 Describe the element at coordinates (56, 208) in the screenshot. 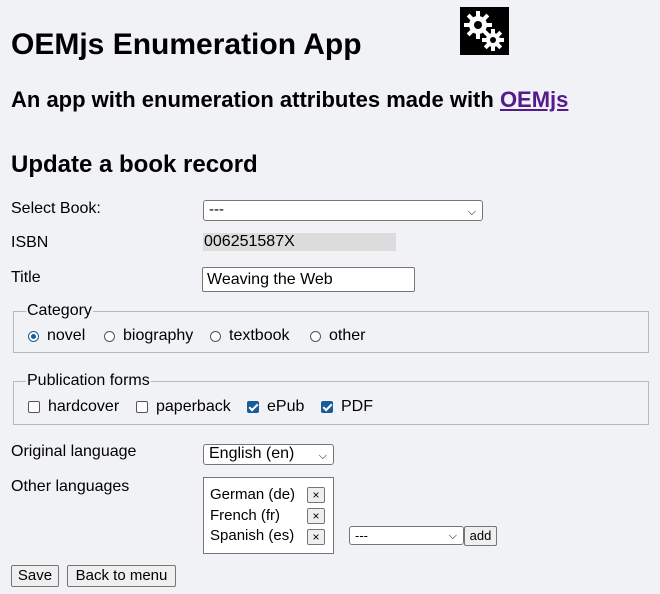

I see `select-book-label: Select Book:` at that location.